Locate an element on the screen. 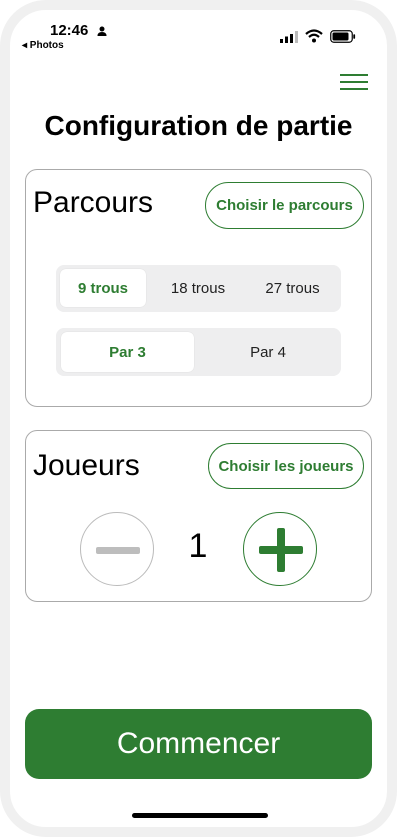 This screenshot has height=837, width=397. par-segmented-control: Par 3 Par 4 is located at coordinates (198, 352).